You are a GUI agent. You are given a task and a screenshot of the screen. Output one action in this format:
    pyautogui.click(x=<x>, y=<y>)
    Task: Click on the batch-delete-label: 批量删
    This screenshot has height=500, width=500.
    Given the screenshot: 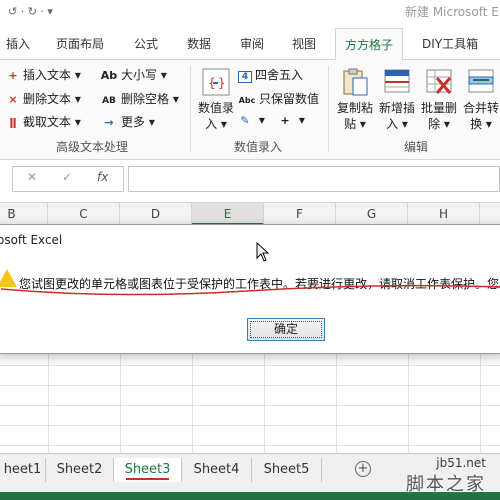 What is the action you would take?
    pyautogui.click(x=438, y=108)
    